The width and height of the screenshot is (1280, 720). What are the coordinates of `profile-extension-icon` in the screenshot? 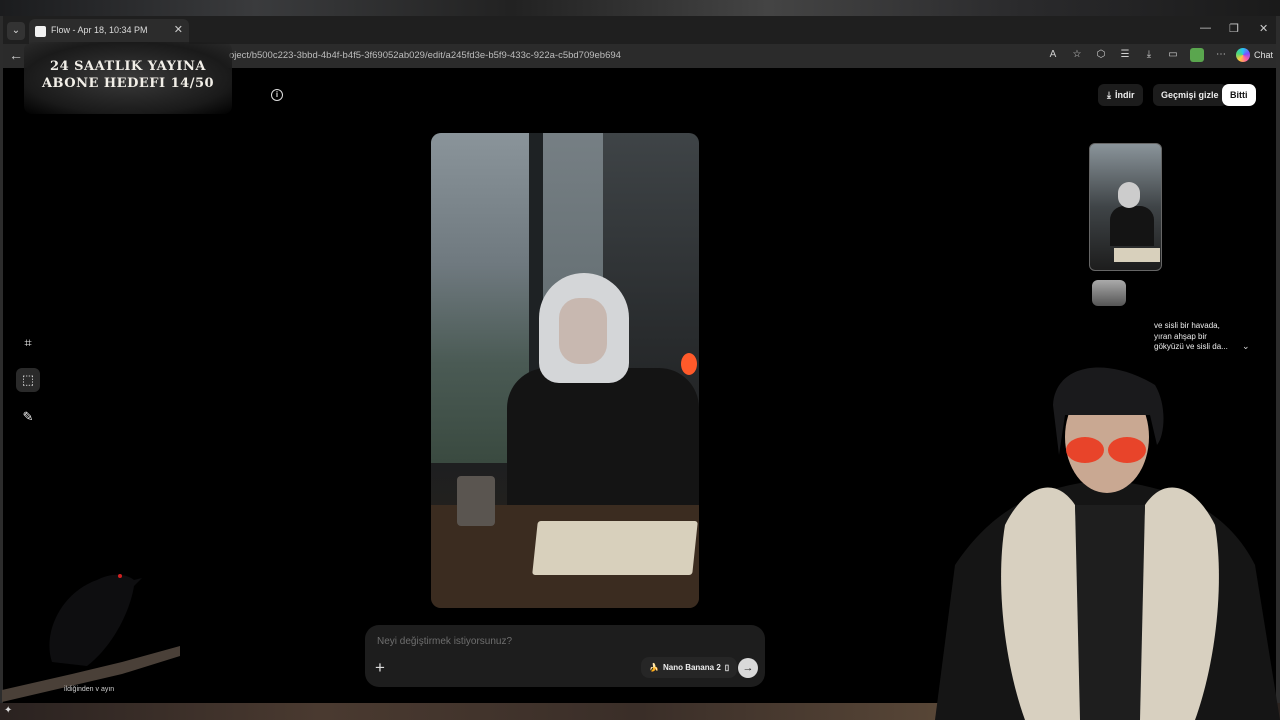 It's located at (1197, 55).